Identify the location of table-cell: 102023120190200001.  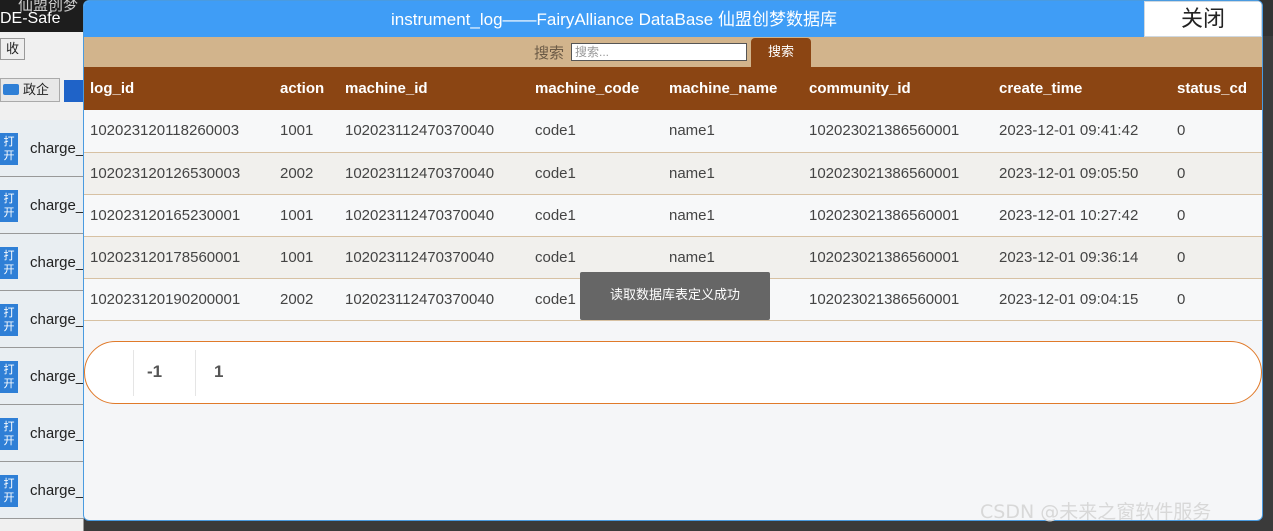
(179, 299).